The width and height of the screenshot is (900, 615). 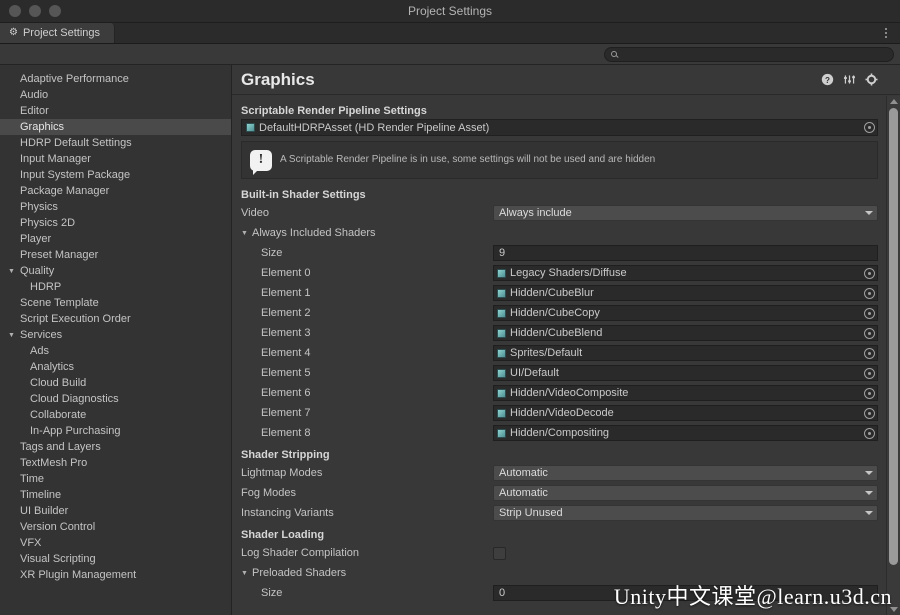 What do you see at coordinates (685, 273) in the screenshot?
I see `element-object-field: Legacy Shaders/Diffuse` at bounding box center [685, 273].